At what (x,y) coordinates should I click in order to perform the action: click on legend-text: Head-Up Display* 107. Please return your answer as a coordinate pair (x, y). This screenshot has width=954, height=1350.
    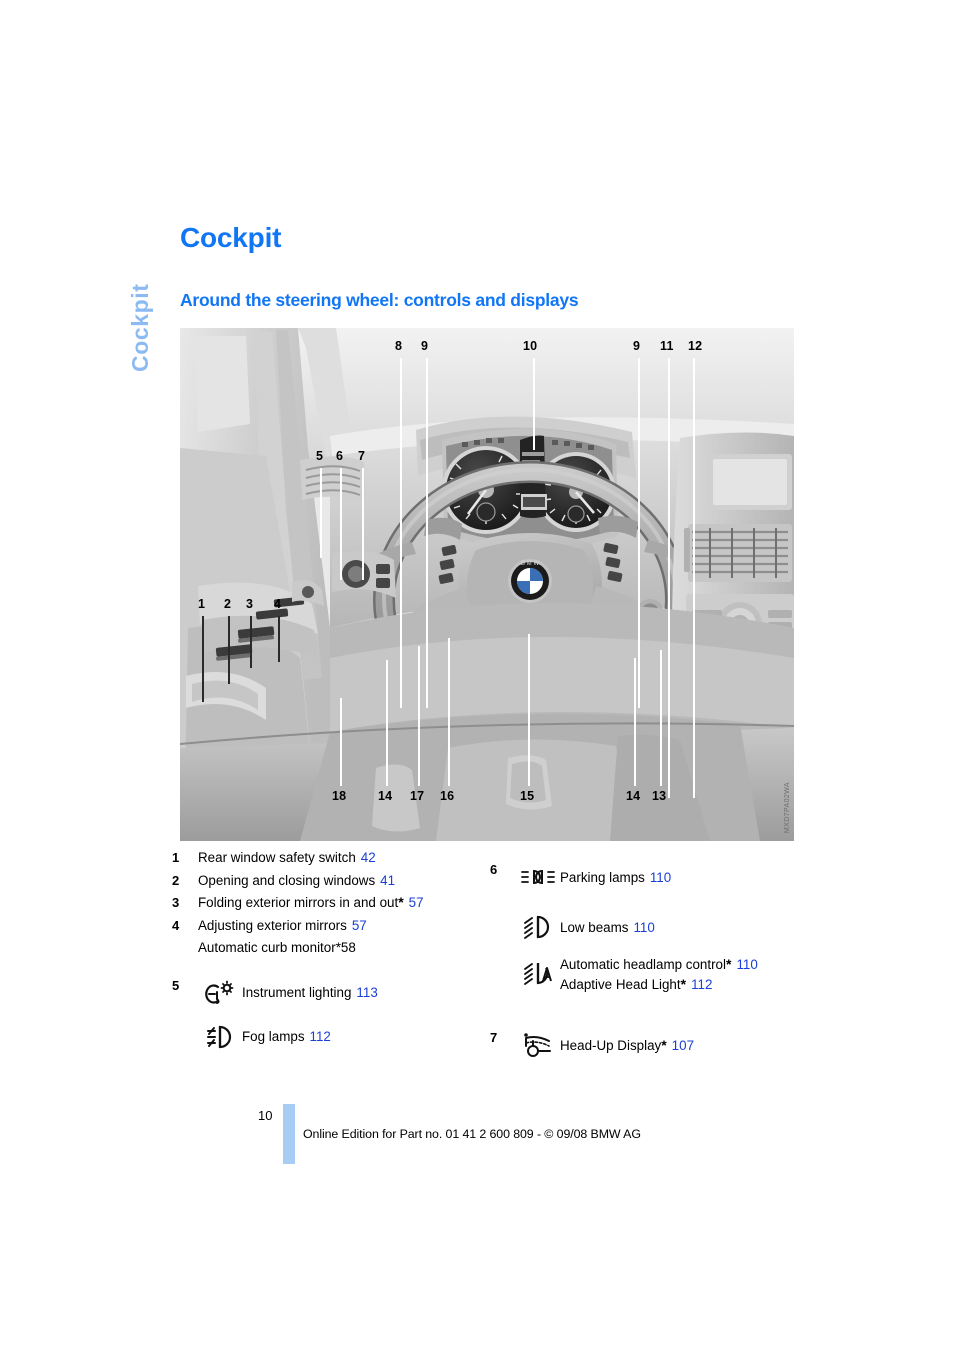
    Looking at the image, I should click on (627, 1045).